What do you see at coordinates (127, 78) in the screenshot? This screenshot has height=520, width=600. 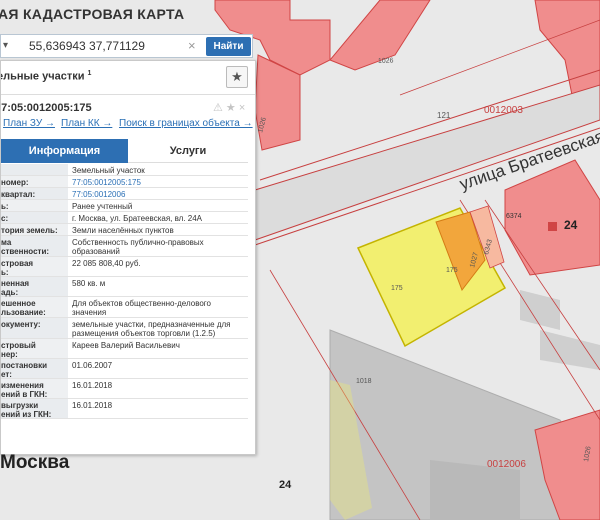 I see `panel-header: ельные участки 1 ★` at bounding box center [127, 78].